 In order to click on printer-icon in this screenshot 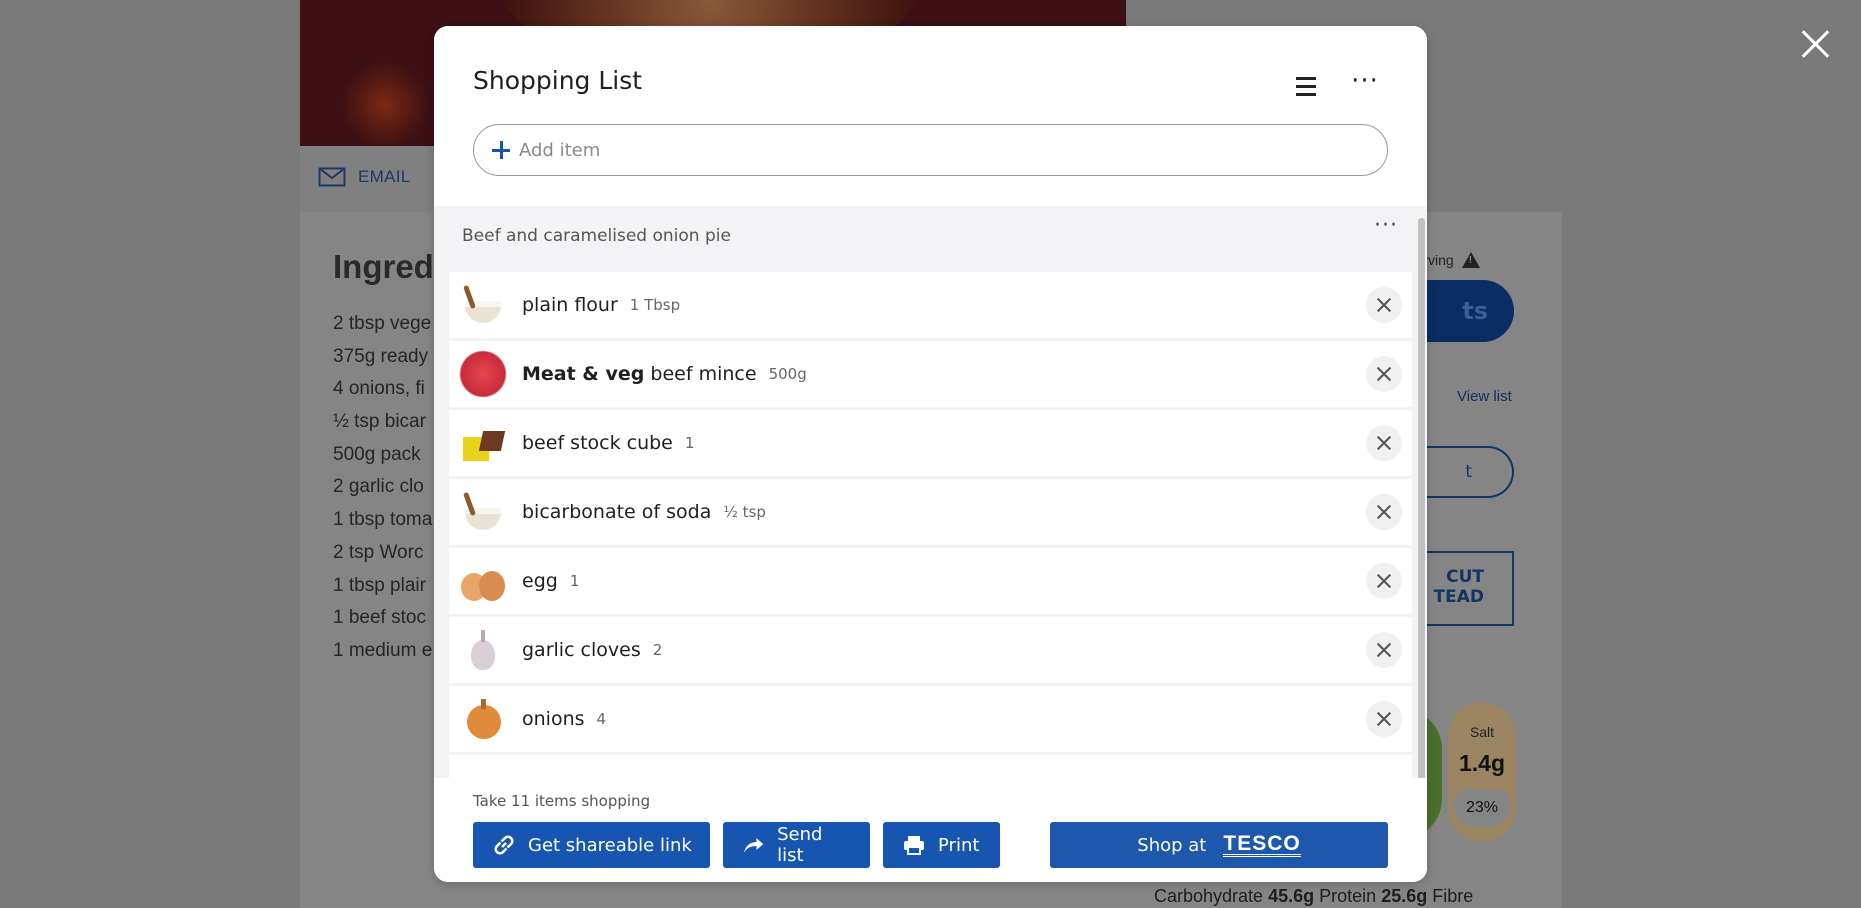, I will do `click(914, 845)`.